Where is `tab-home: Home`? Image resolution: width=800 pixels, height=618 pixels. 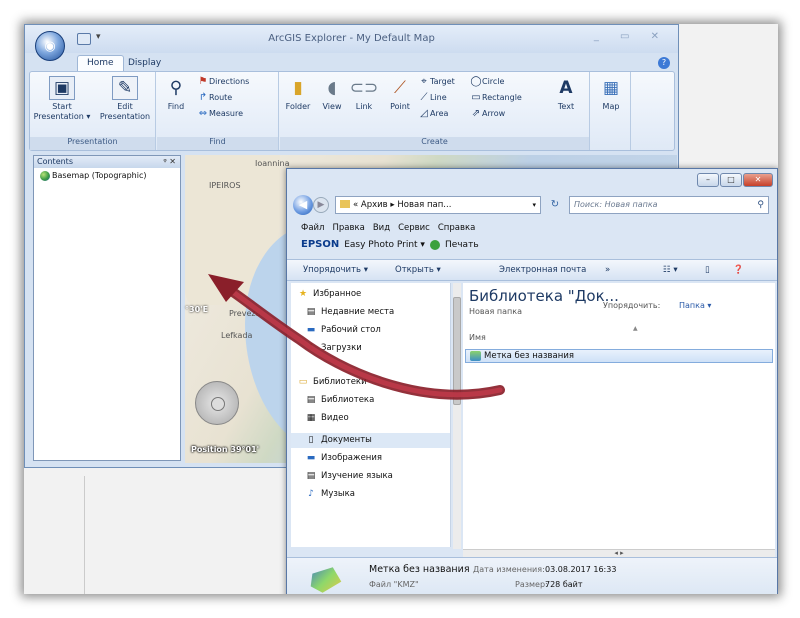 tab-home: Home is located at coordinates (100, 63).